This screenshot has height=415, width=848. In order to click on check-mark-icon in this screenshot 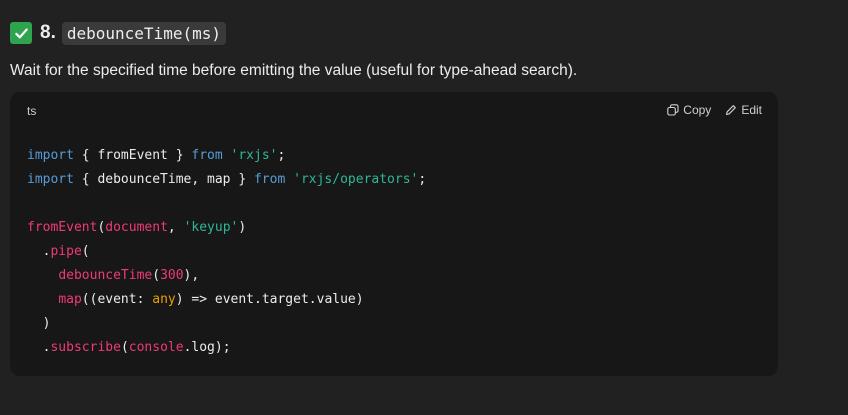, I will do `click(21, 33)`.